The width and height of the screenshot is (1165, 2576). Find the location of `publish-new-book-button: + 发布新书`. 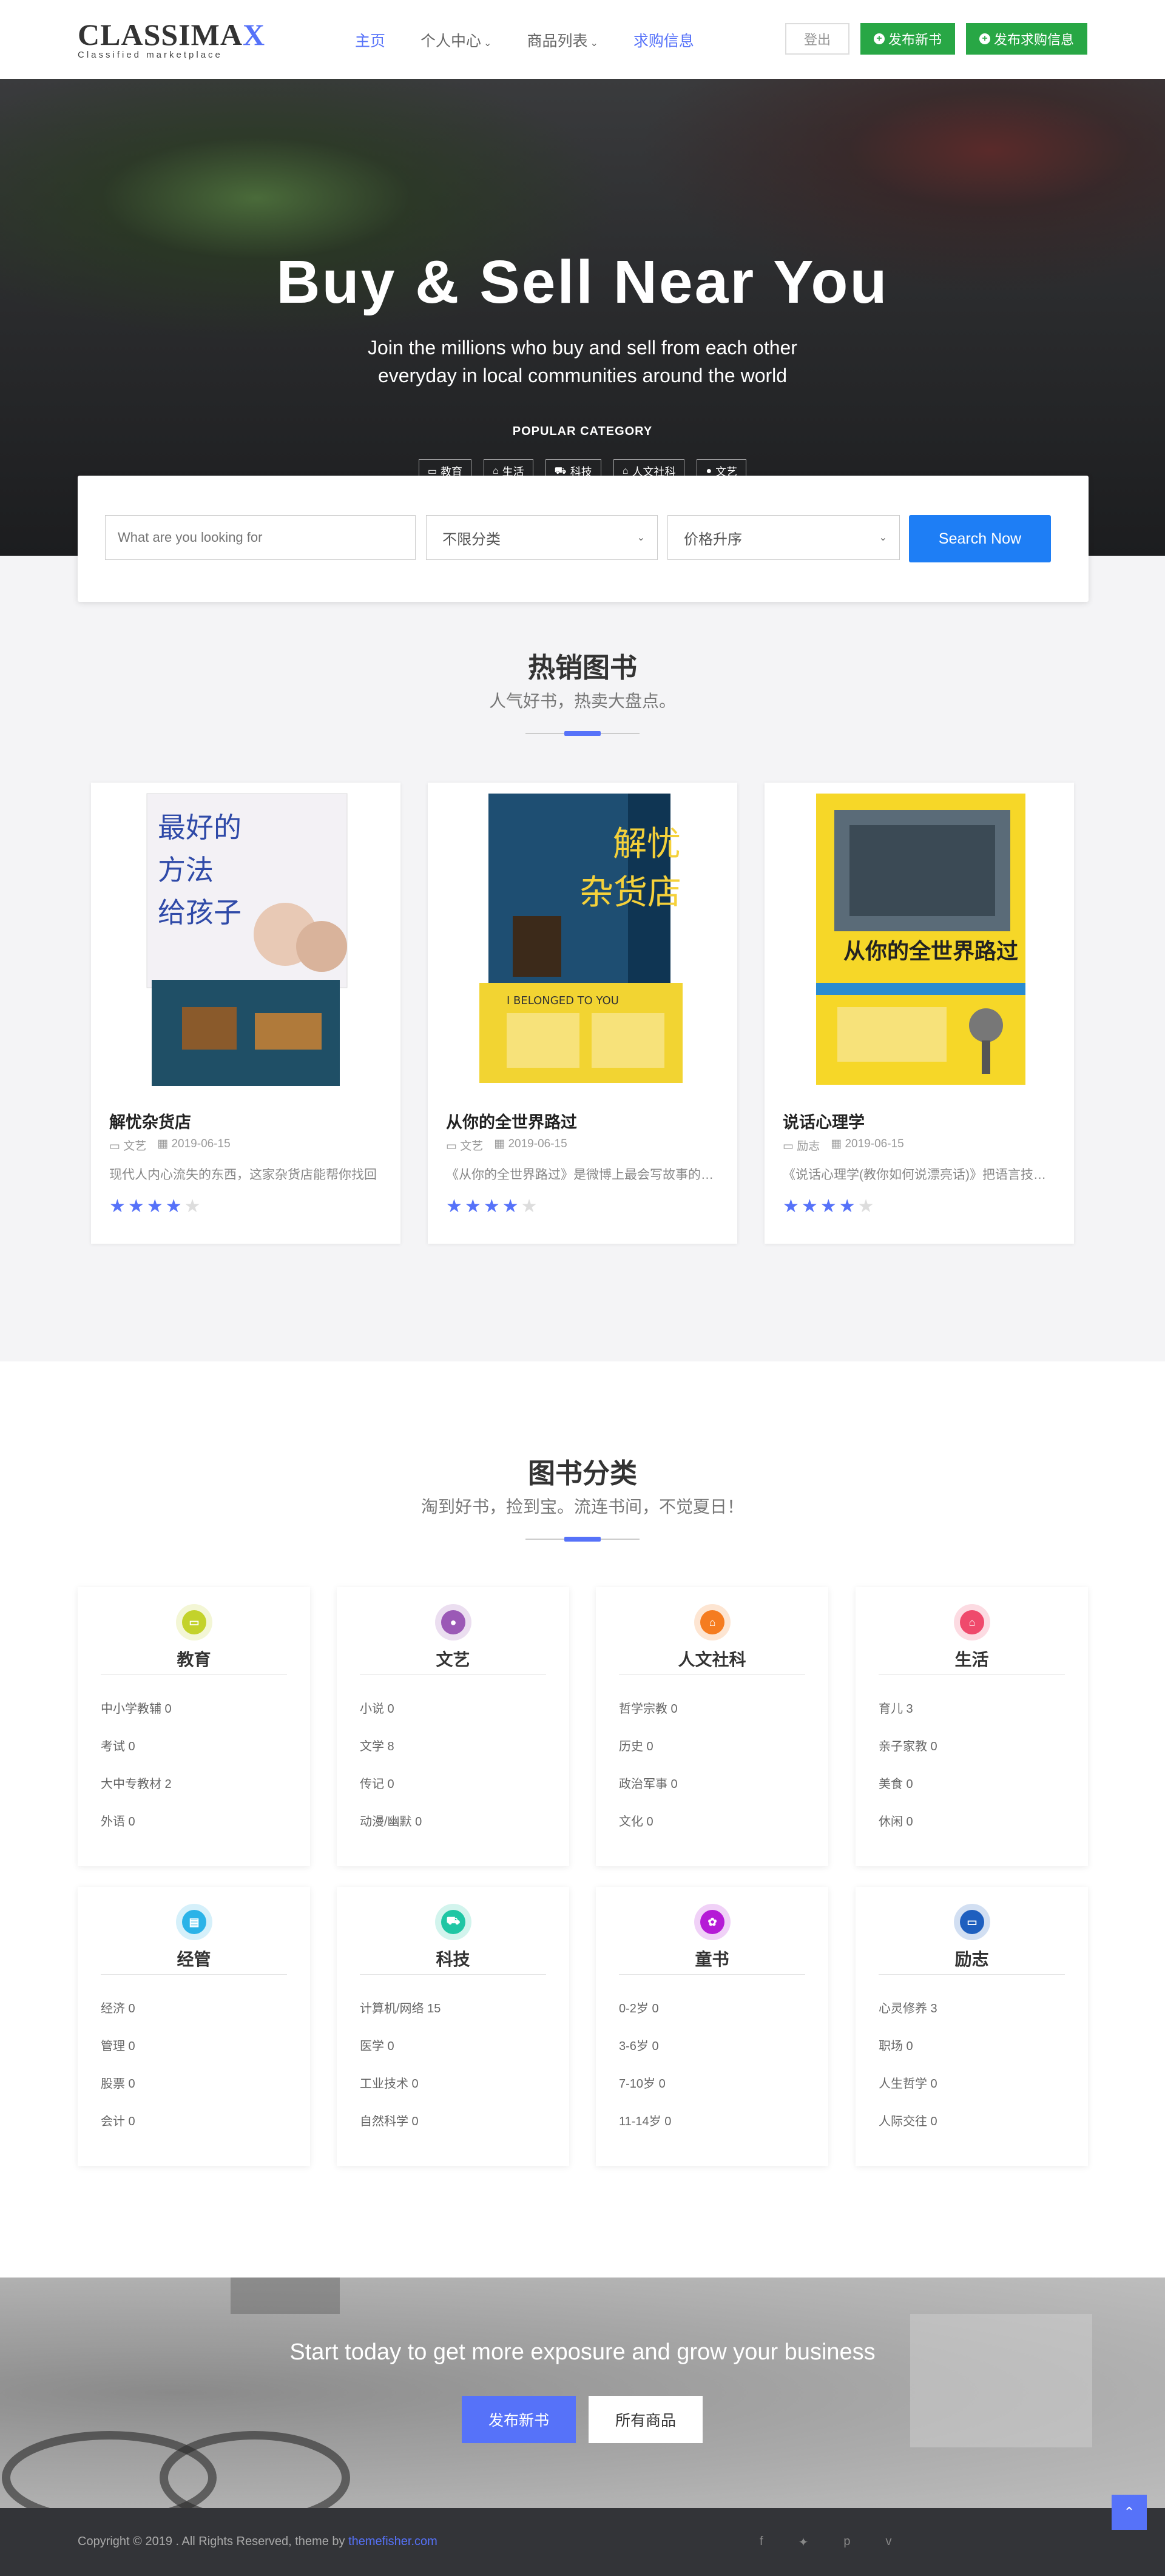

publish-new-book-button: + 发布新书 is located at coordinates (907, 39).